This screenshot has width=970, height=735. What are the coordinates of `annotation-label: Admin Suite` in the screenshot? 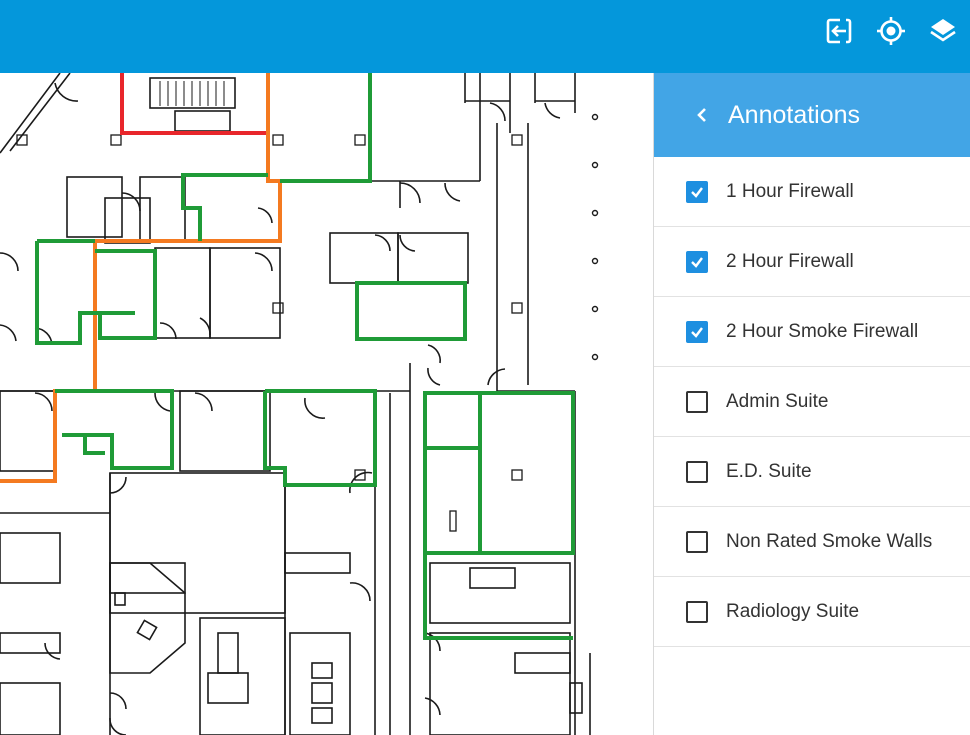 It's located at (777, 401).